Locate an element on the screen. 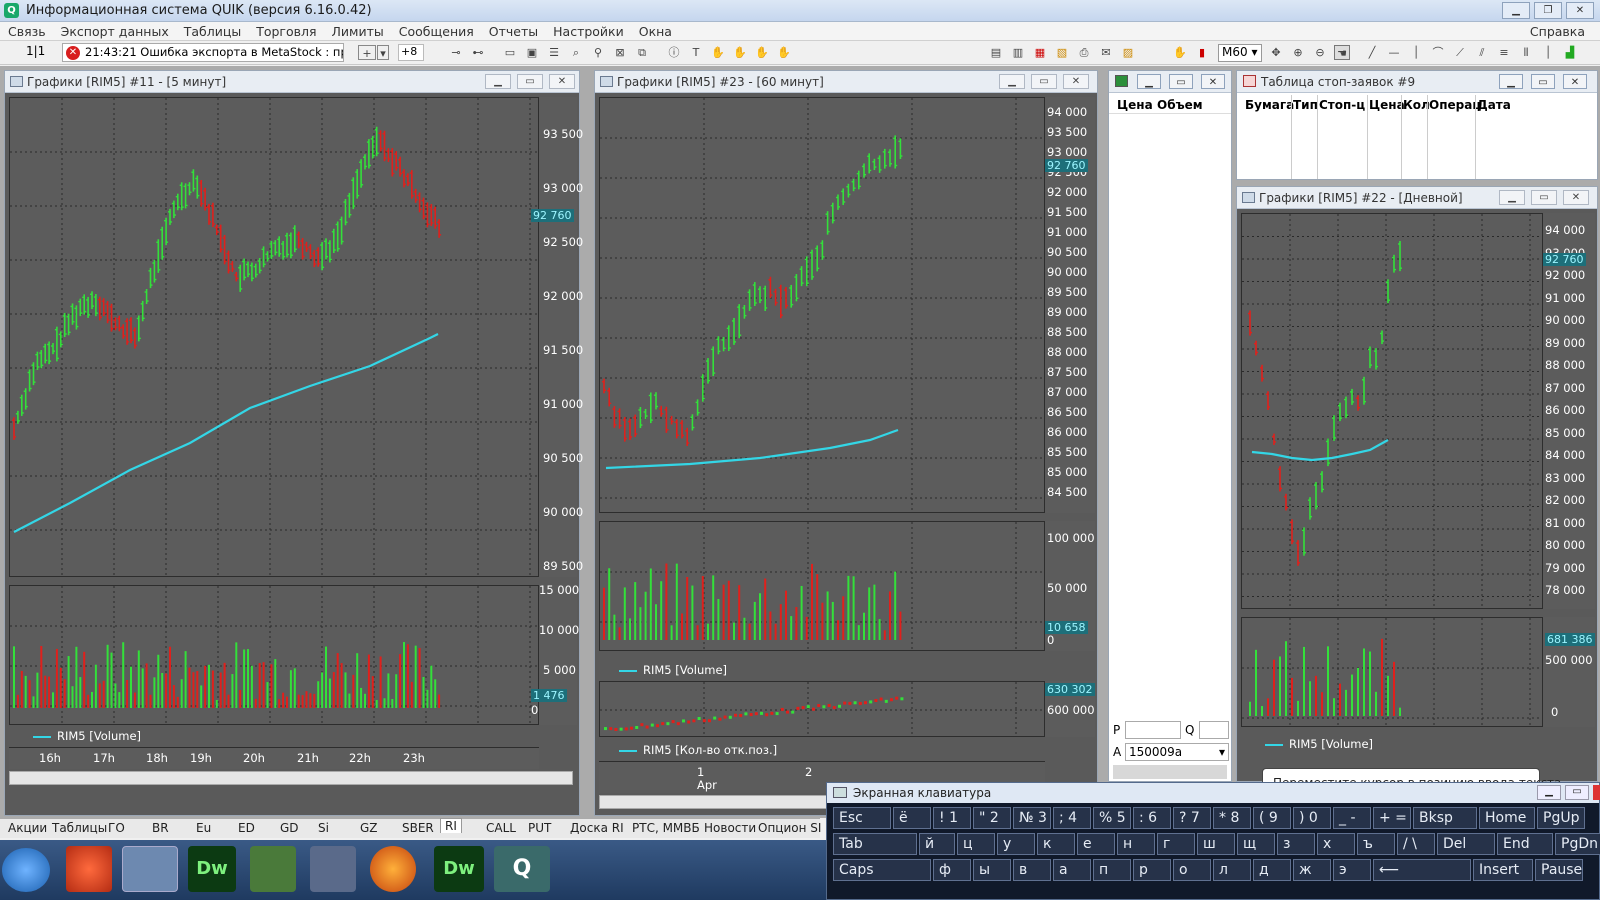 The height and width of the screenshot is (900, 1600). alert-icon: ▧ is located at coordinates (1062, 52).